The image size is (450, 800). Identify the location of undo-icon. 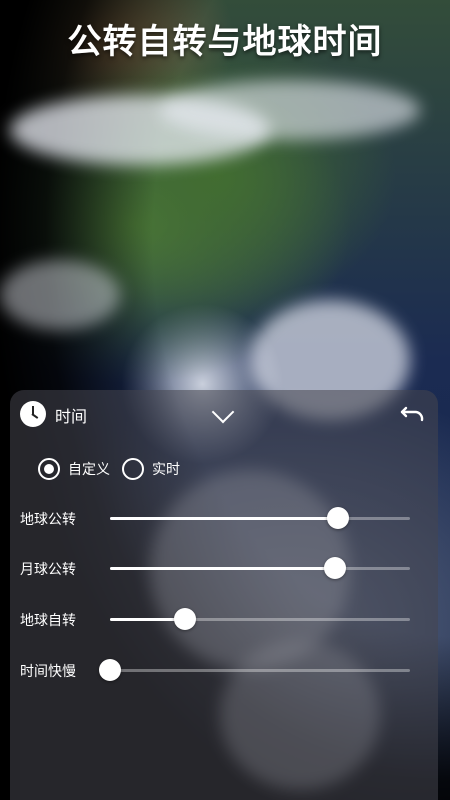
(413, 413).